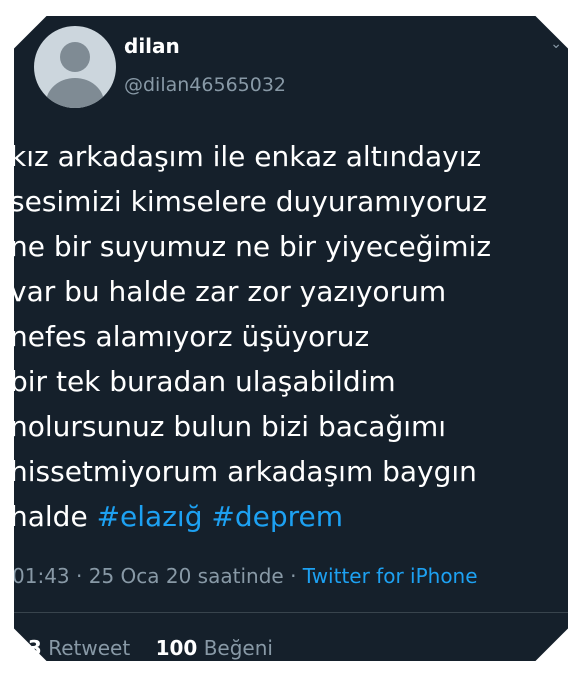 The image size is (583, 675). Describe the element at coordinates (42, 576) in the screenshot. I see `tweet-time: 01:43` at that location.